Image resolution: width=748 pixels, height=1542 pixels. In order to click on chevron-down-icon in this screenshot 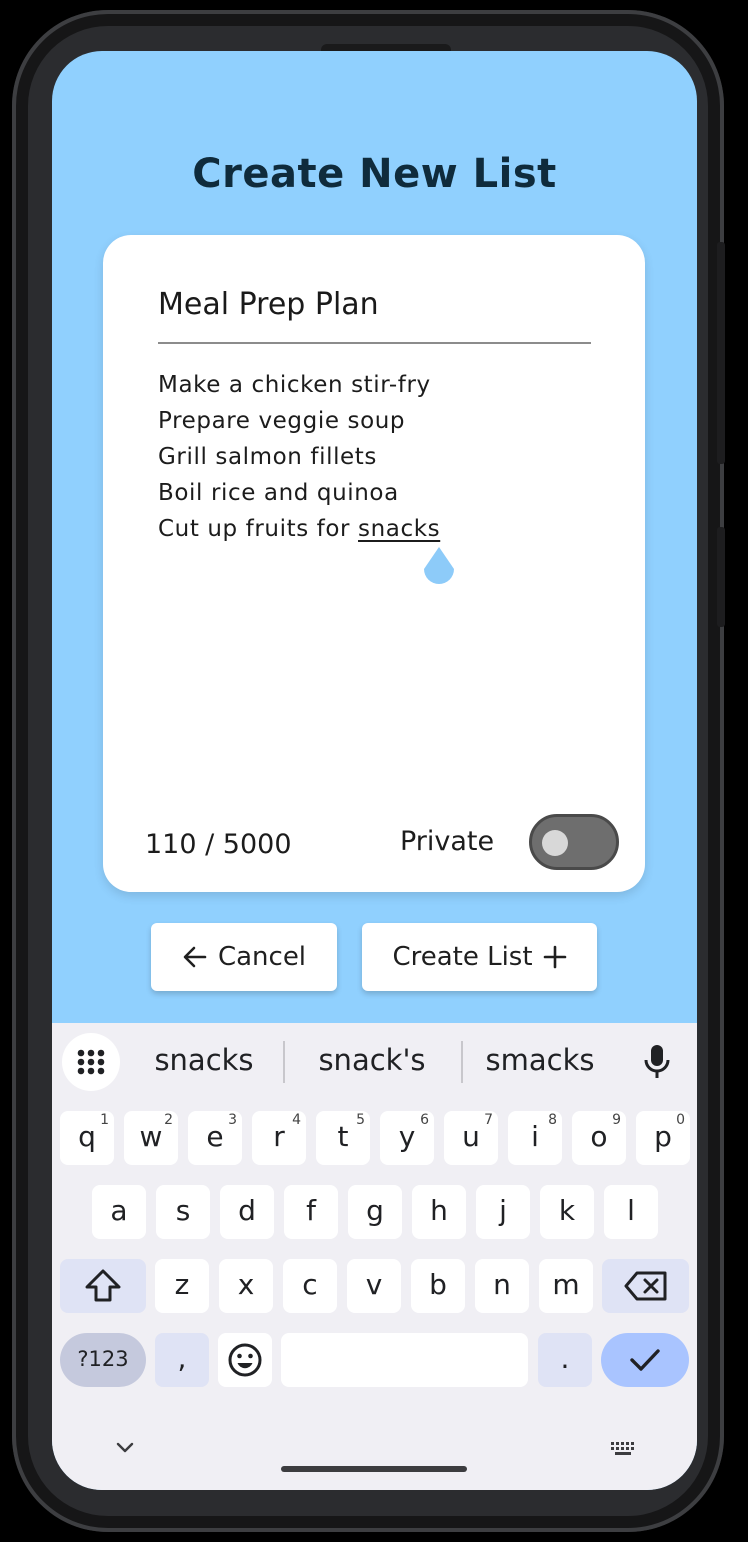, I will do `click(125, 1448)`.